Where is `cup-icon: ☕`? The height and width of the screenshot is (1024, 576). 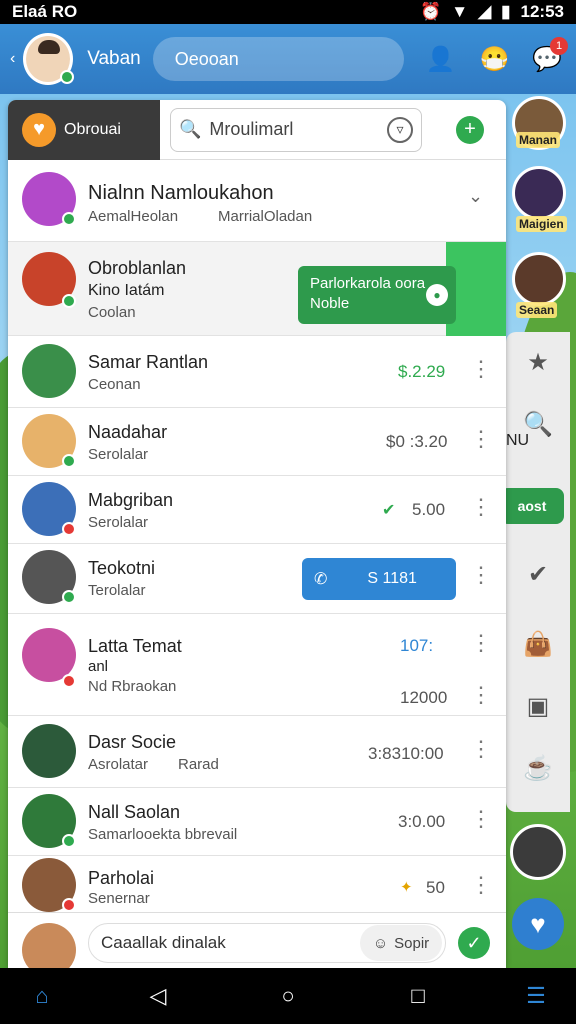
cup-icon: ☕ is located at coordinates (538, 768).